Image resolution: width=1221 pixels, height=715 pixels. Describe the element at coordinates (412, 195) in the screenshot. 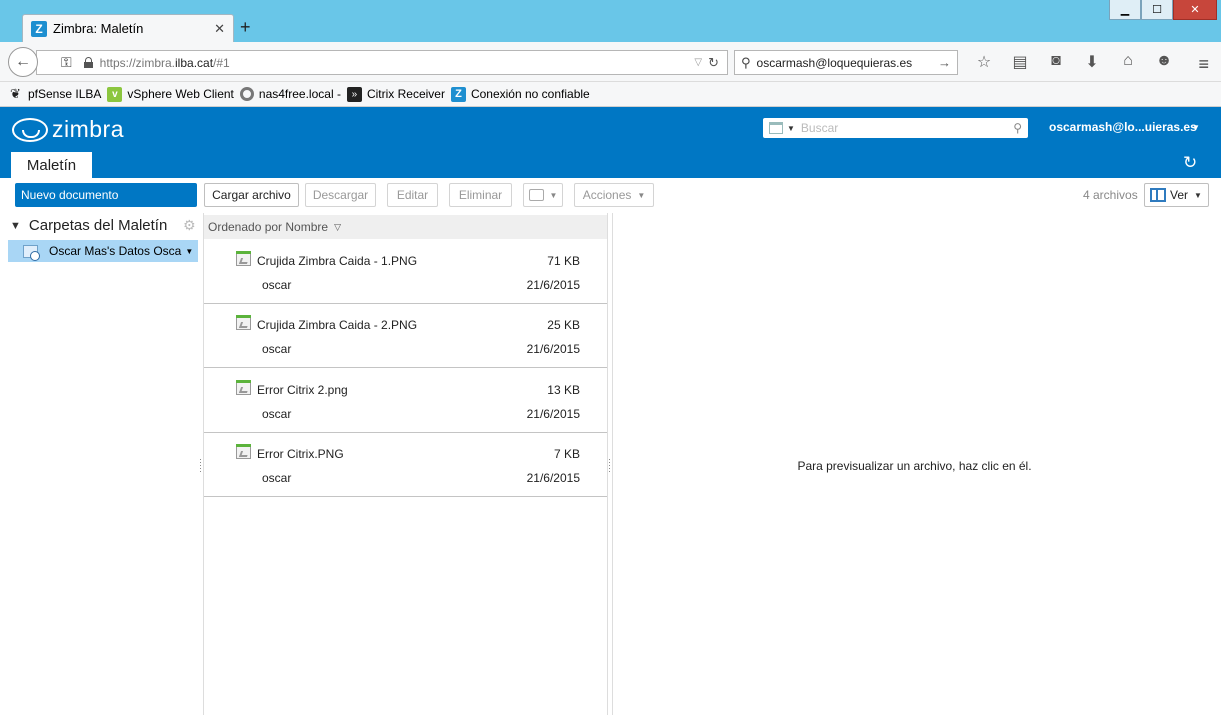

I see `edit-button: Editar` at that location.